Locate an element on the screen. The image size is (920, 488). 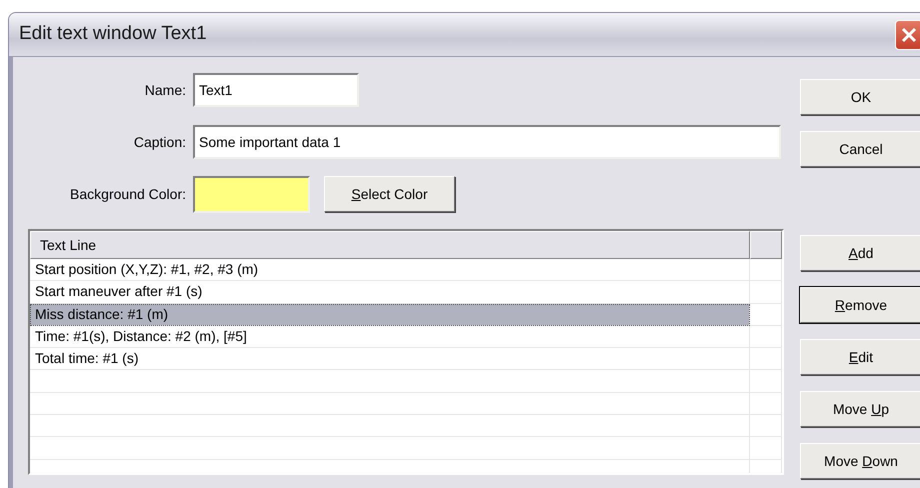
select-color-button: Select Color is located at coordinates (389, 194).